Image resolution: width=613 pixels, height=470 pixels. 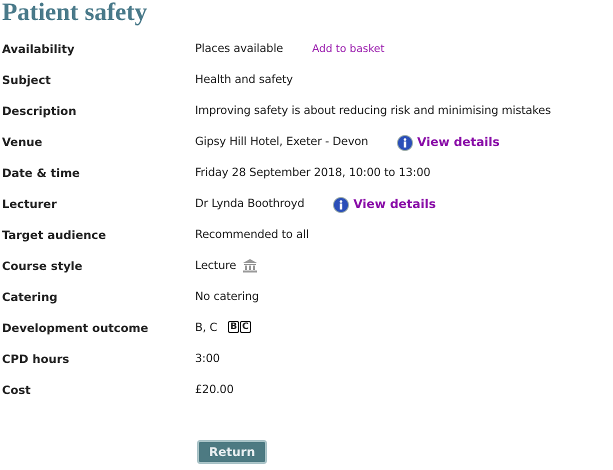 What do you see at coordinates (232, 452) in the screenshot?
I see `return-button: Return` at bounding box center [232, 452].